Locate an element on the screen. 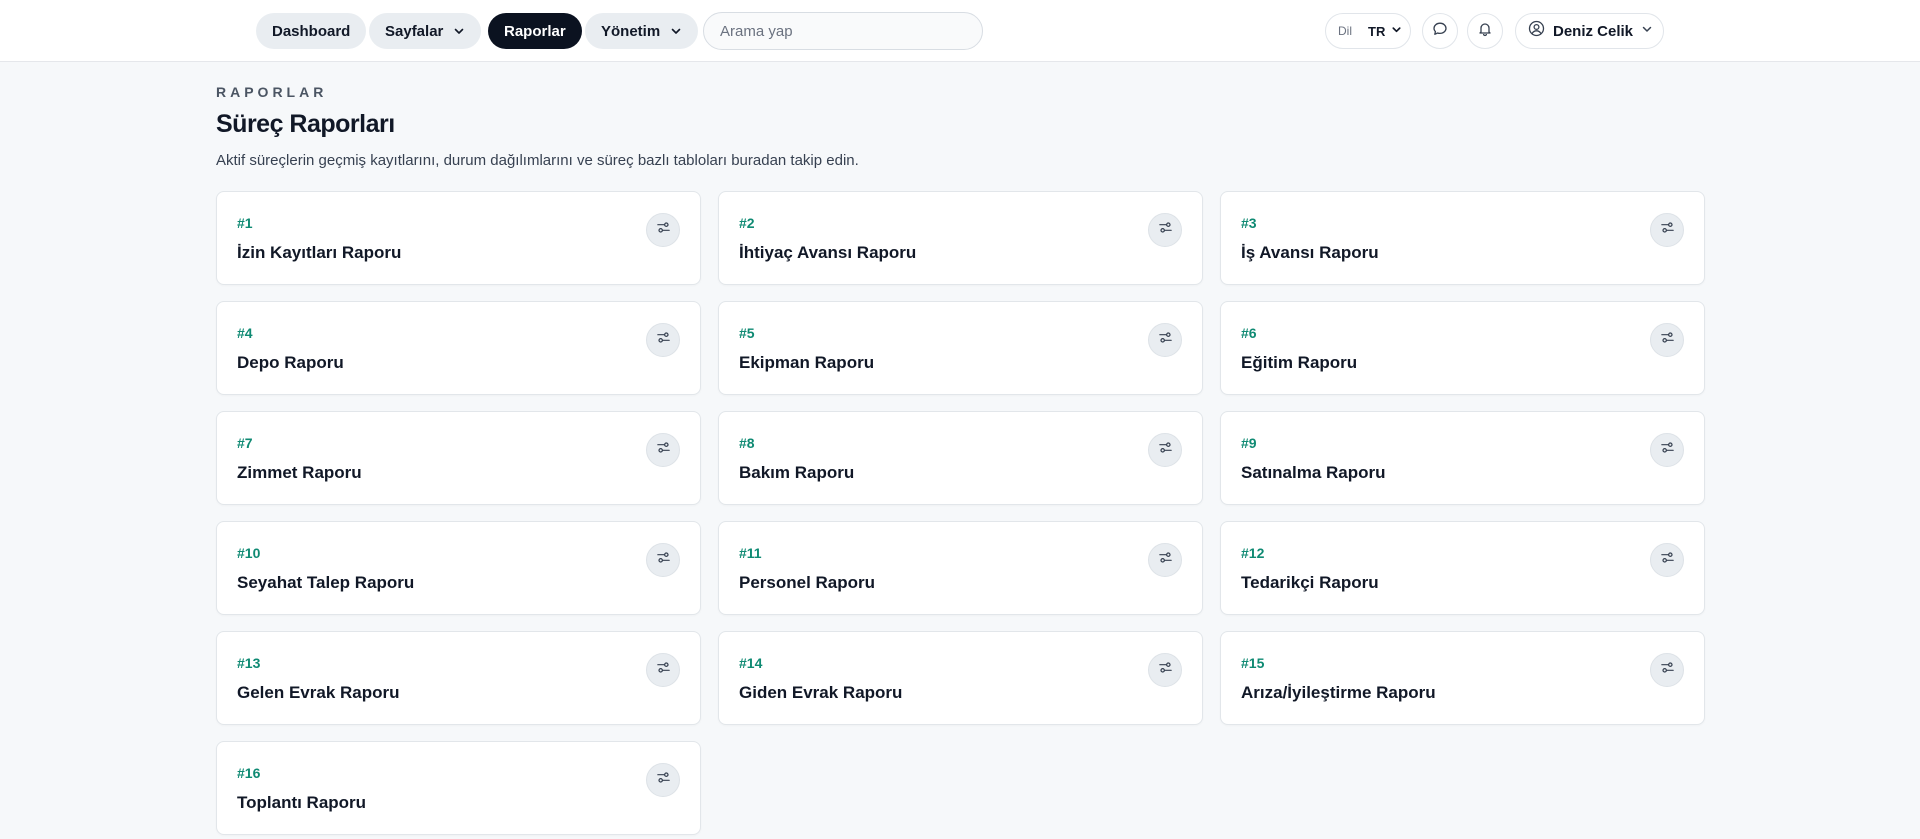 The width and height of the screenshot is (1920, 839). nav-pages-dropdown: Sayfalar is located at coordinates (425, 31).